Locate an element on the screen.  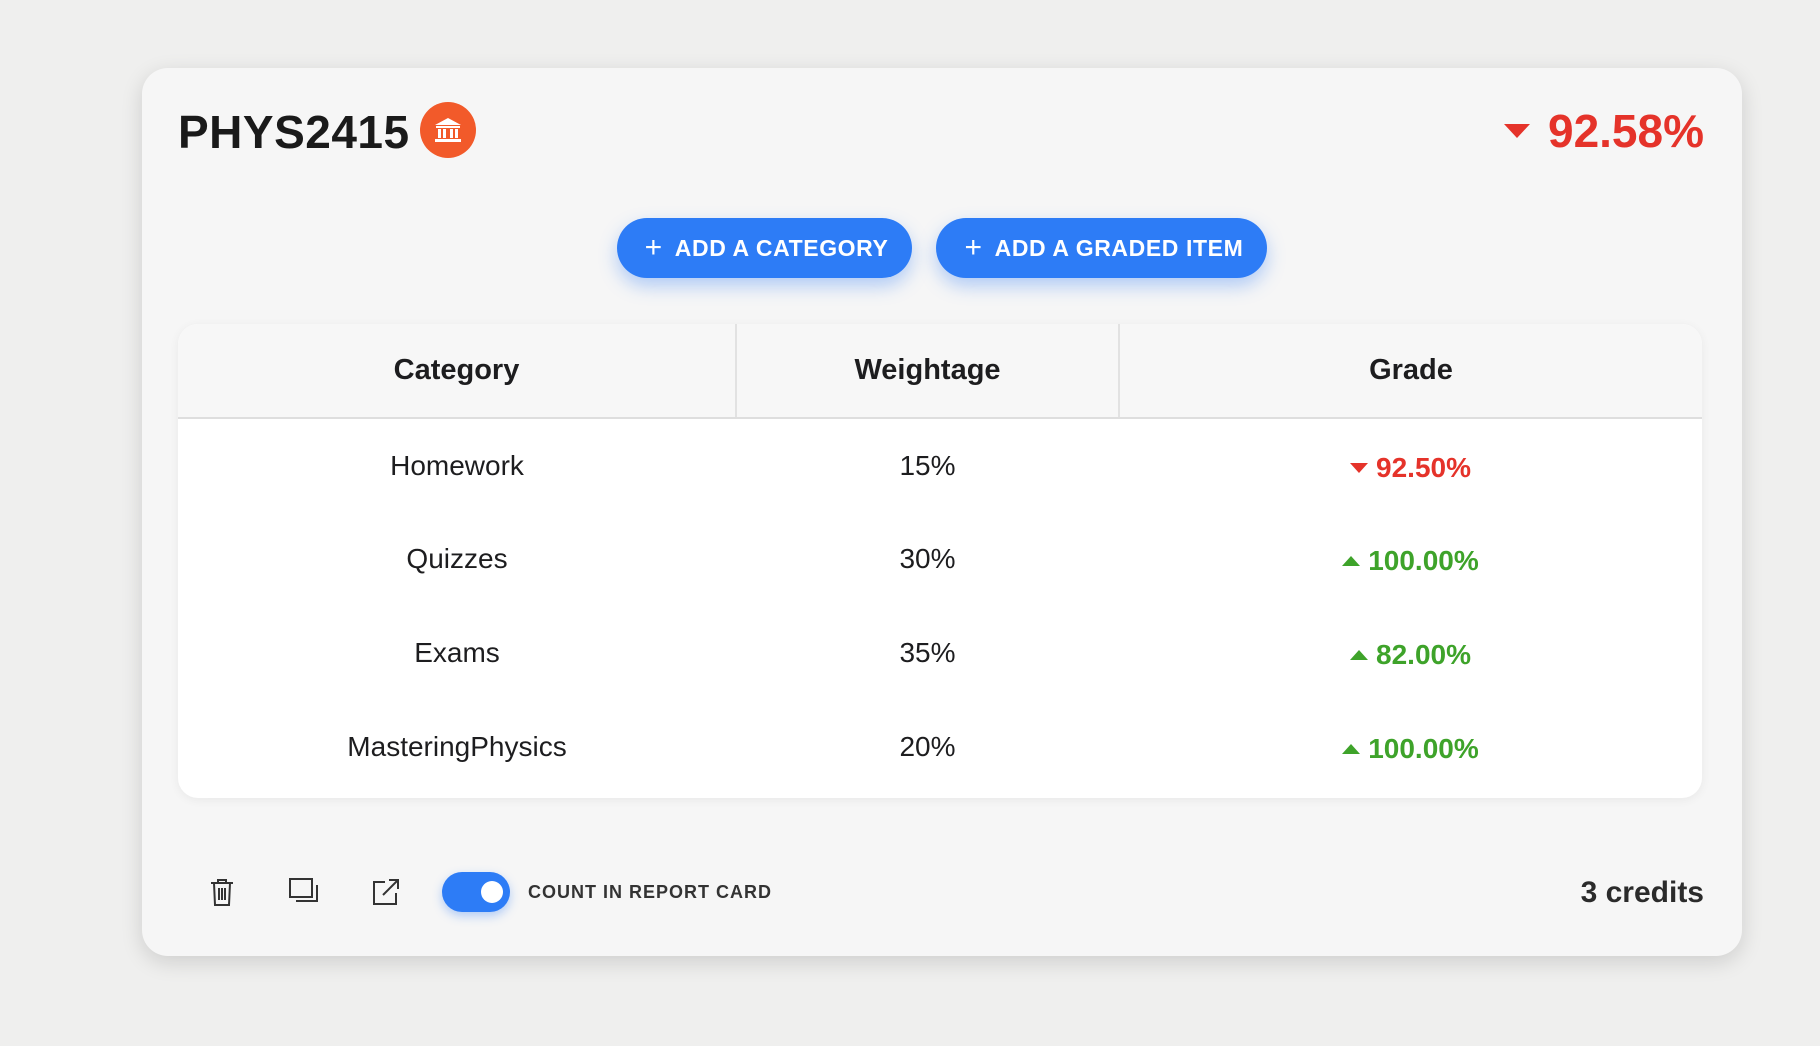
overall-grade-value: 92.58% is located at coordinates (1625, 131).